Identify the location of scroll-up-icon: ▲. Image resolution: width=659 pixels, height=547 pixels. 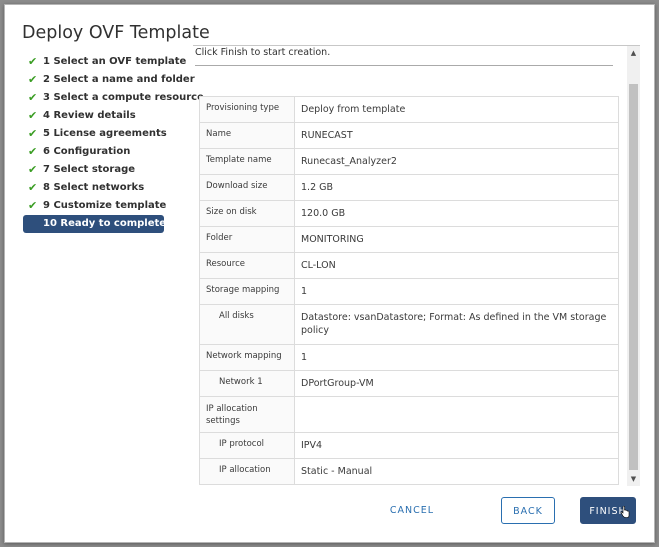
(633, 53).